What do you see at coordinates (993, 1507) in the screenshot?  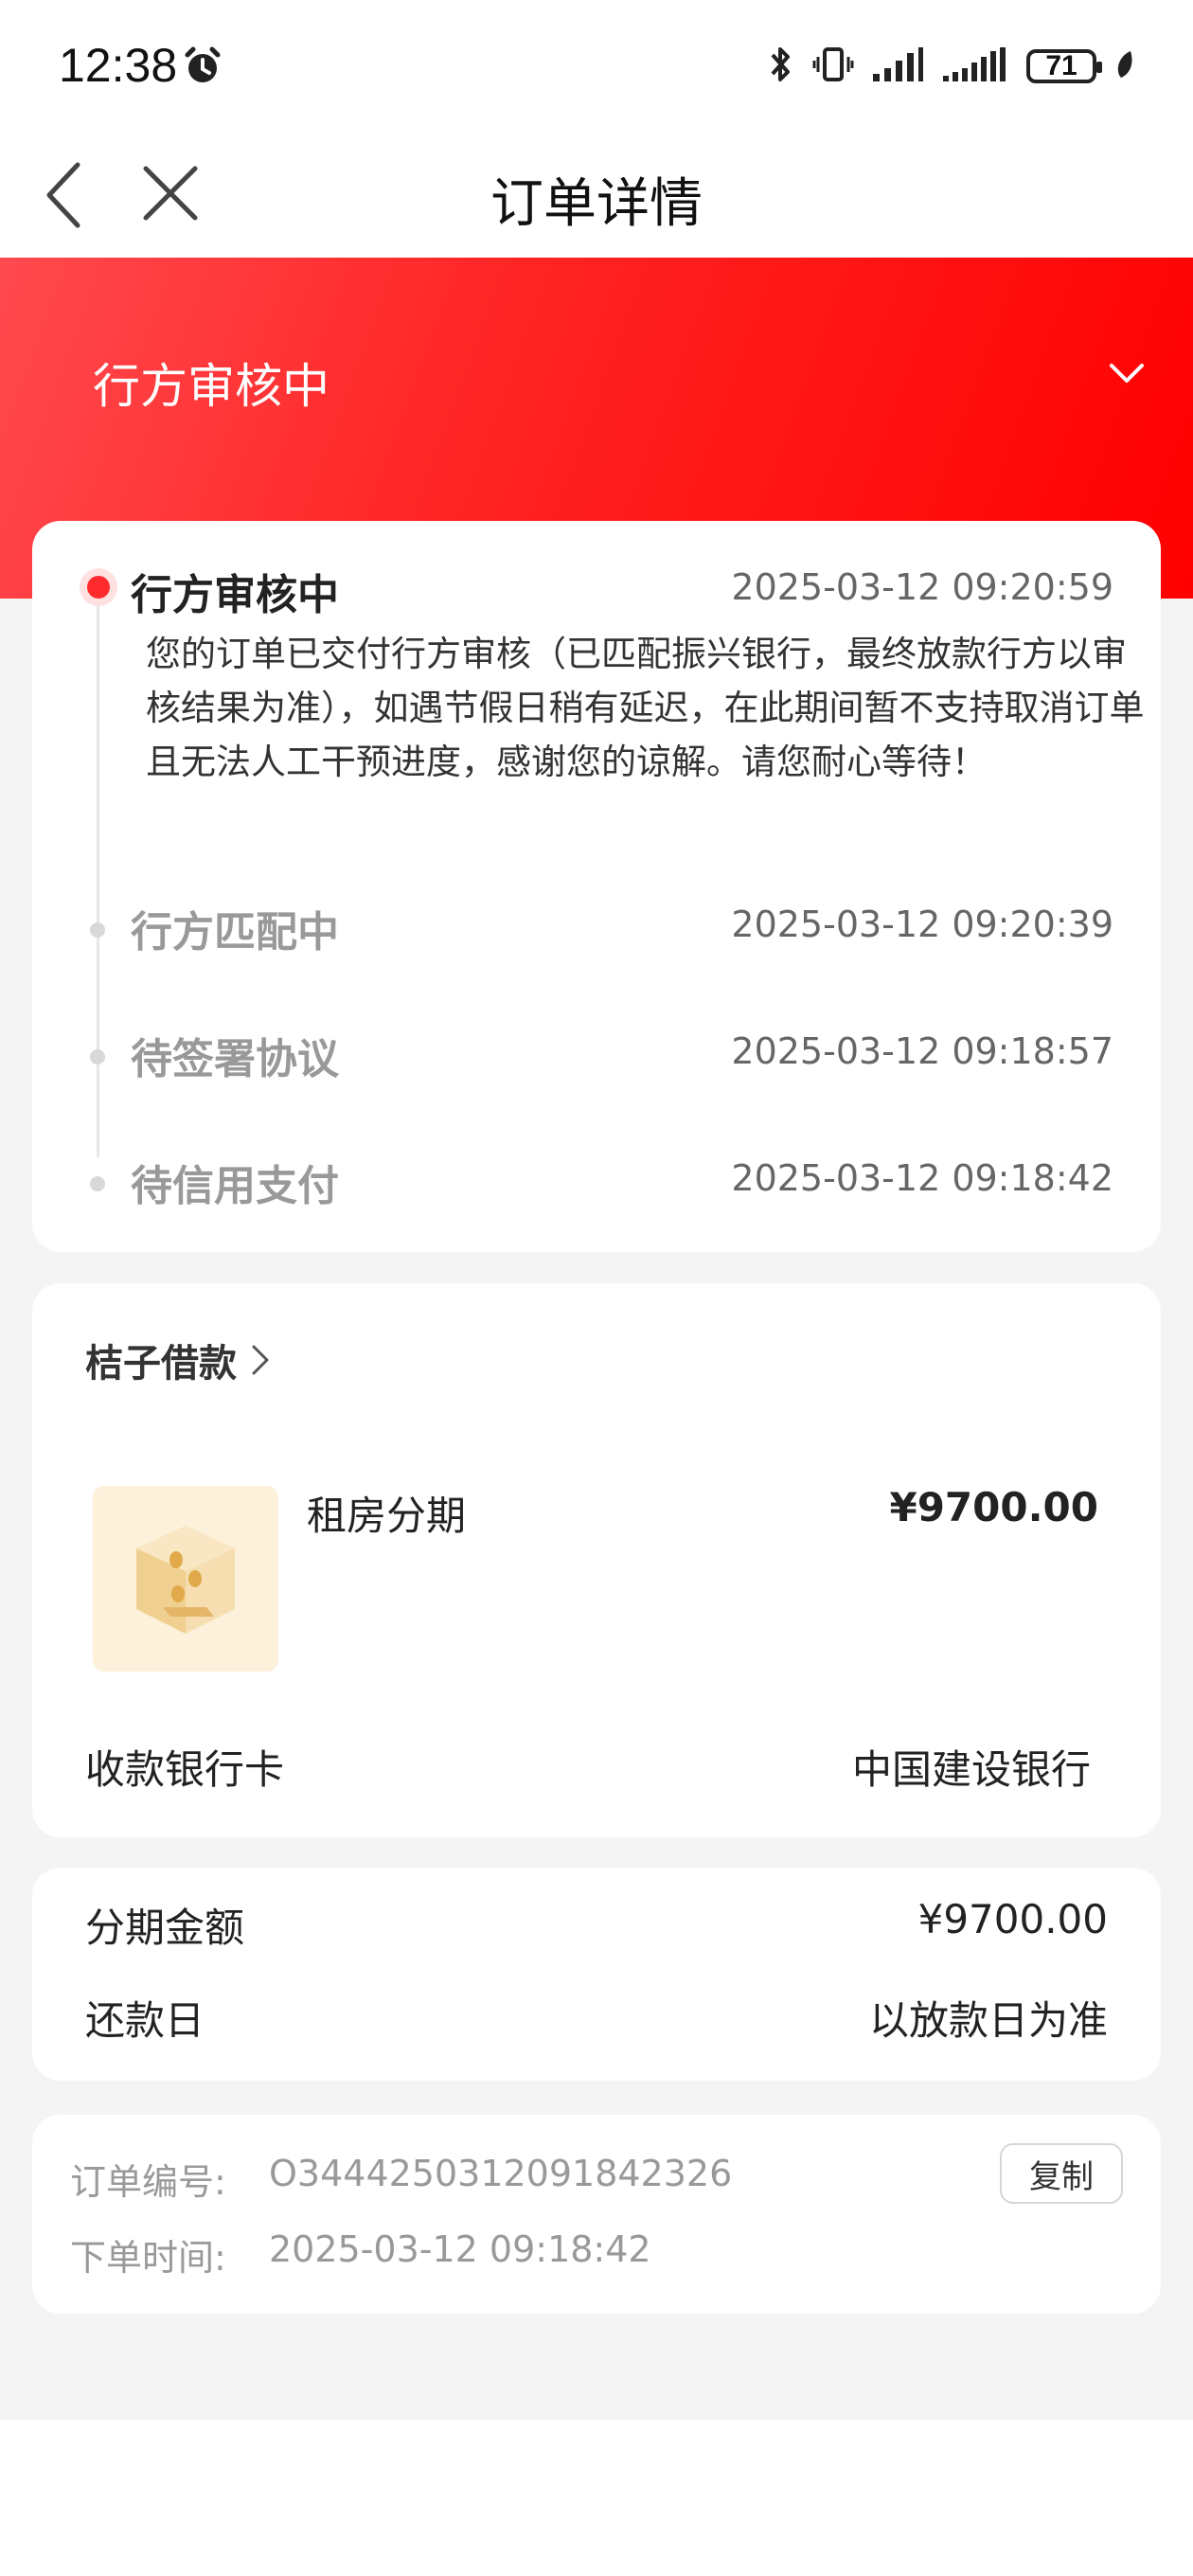 I see `product-price: ¥9700.00` at bounding box center [993, 1507].